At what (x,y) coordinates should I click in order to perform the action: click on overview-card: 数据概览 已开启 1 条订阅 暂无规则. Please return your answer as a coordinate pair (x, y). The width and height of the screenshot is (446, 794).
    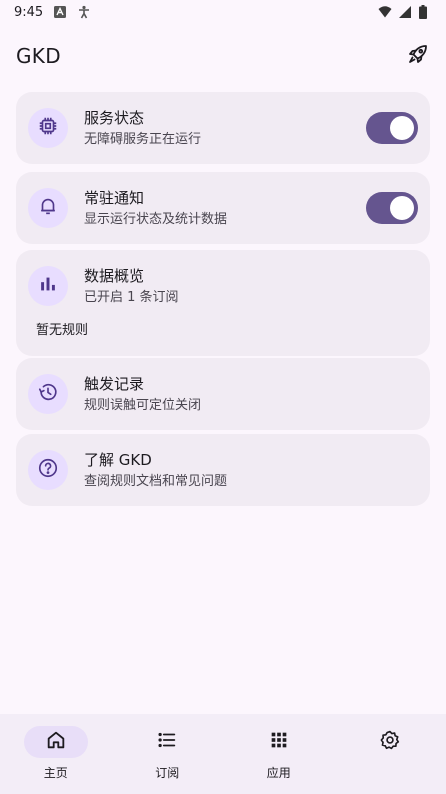
    Looking at the image, I should click on (223, 303).